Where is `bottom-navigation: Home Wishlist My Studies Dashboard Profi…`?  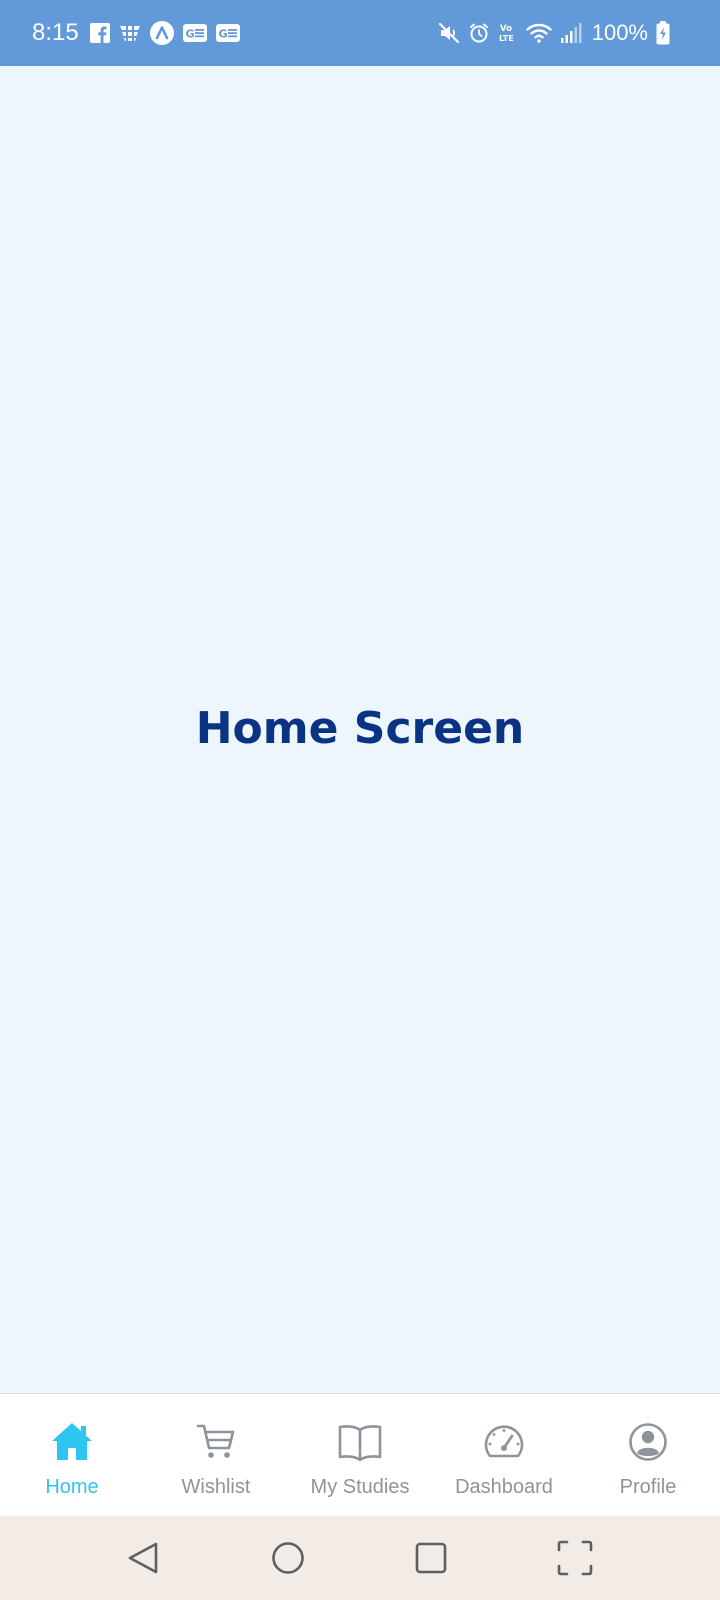 bottom-navigation: Home Wishlist My Studies Dashboard Profi… is located at coordinates (360, 1454).